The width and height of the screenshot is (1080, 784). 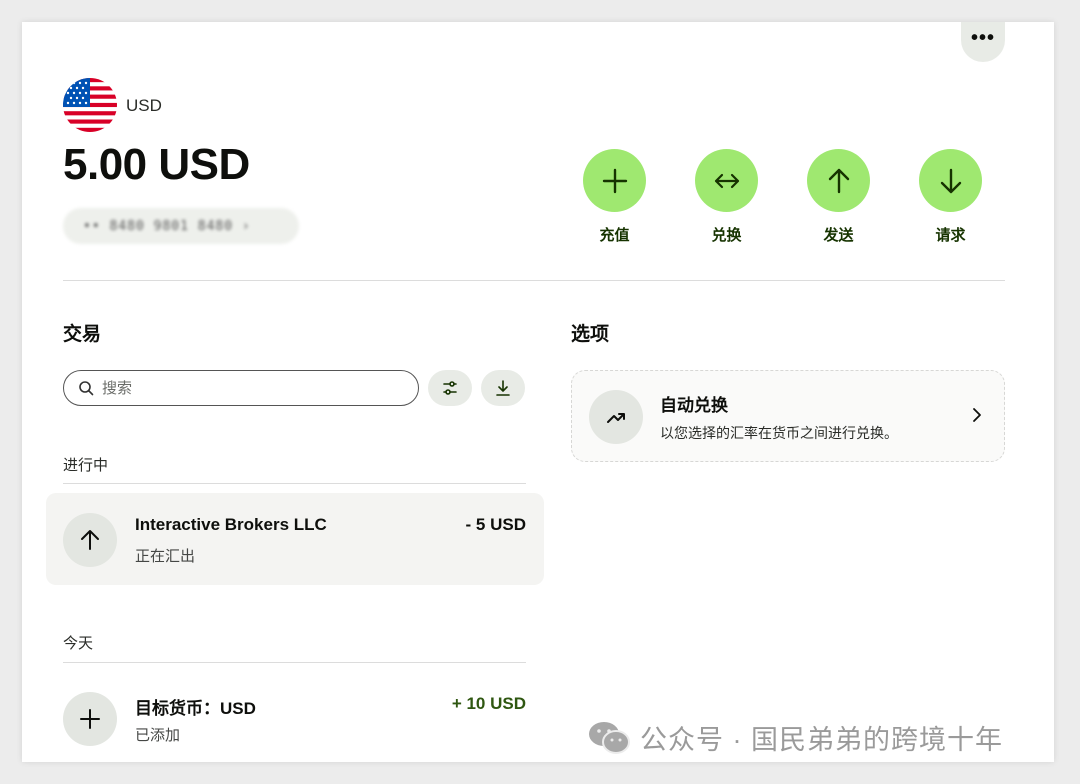 I want to click on watermark-text: 公众号 · 国民弟弟的跨境十年, so click(x=821, y=740).